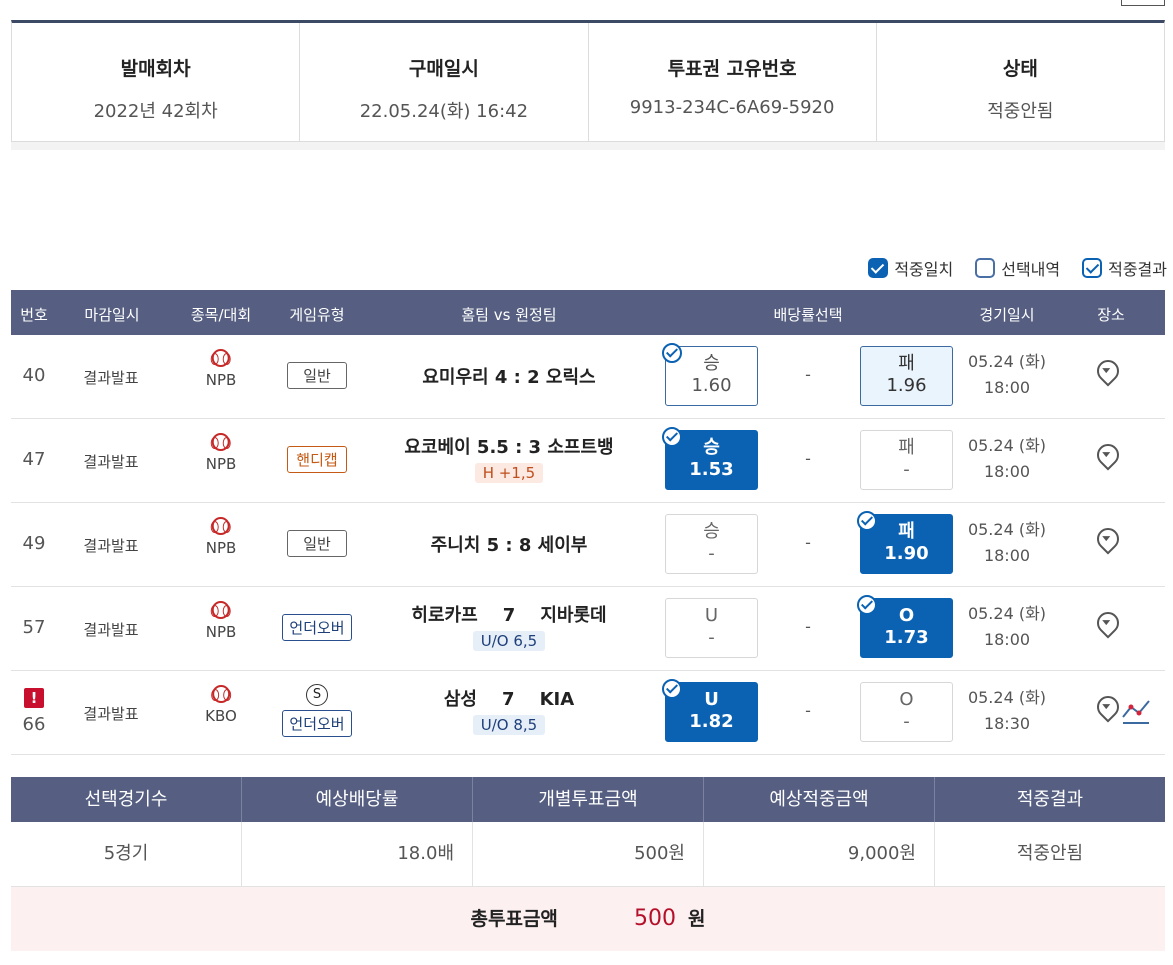 This screenshot has height=965, width=1173. Describe the element at coordinates (878, 268) in the screenshot. I see `checkbox-checked-icon` at that location.